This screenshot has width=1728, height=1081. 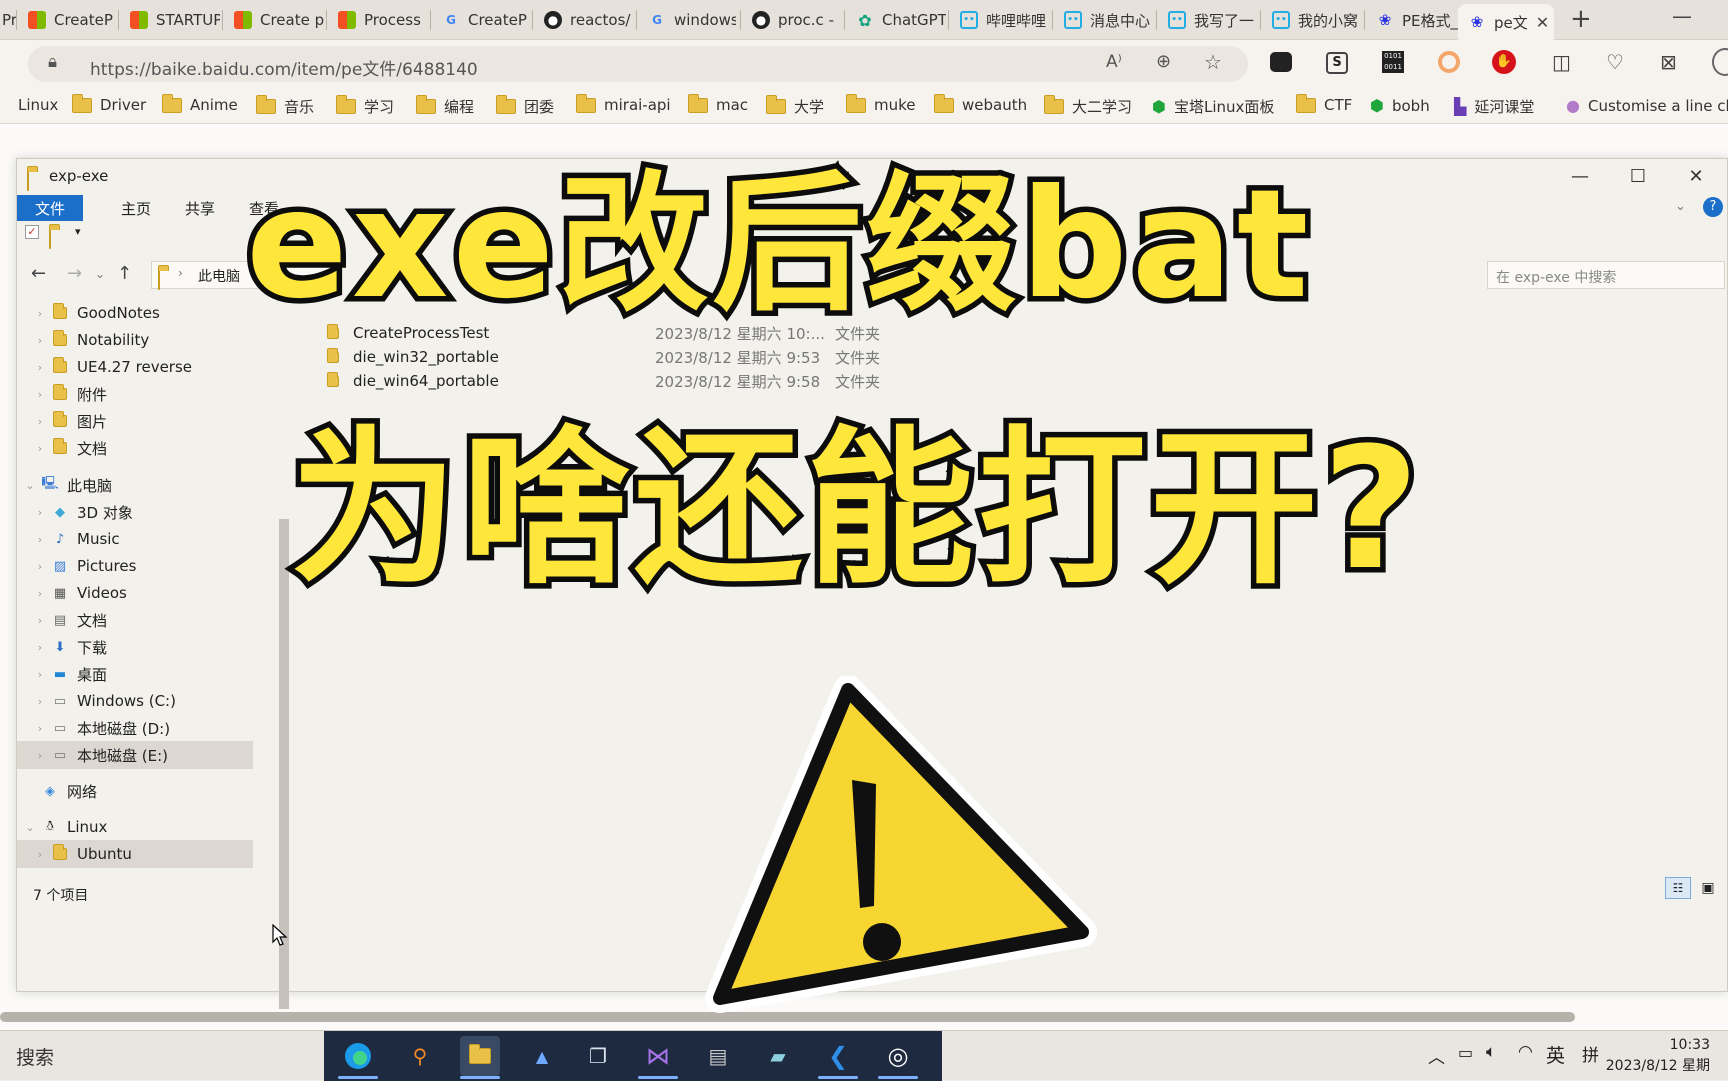 What do you see at coordinates (1208, 20) in the screenshot?
I see `tab-12: •• 我写了一` at bounding box center [1208, 20].